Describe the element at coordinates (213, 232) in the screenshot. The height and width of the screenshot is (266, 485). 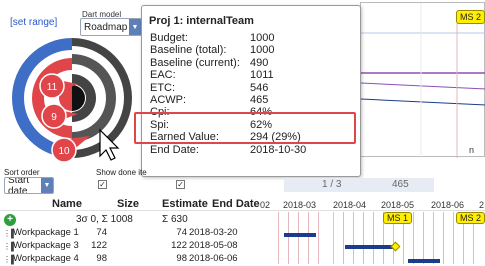
I see `row-end-date: 2018-03-20` at that location.